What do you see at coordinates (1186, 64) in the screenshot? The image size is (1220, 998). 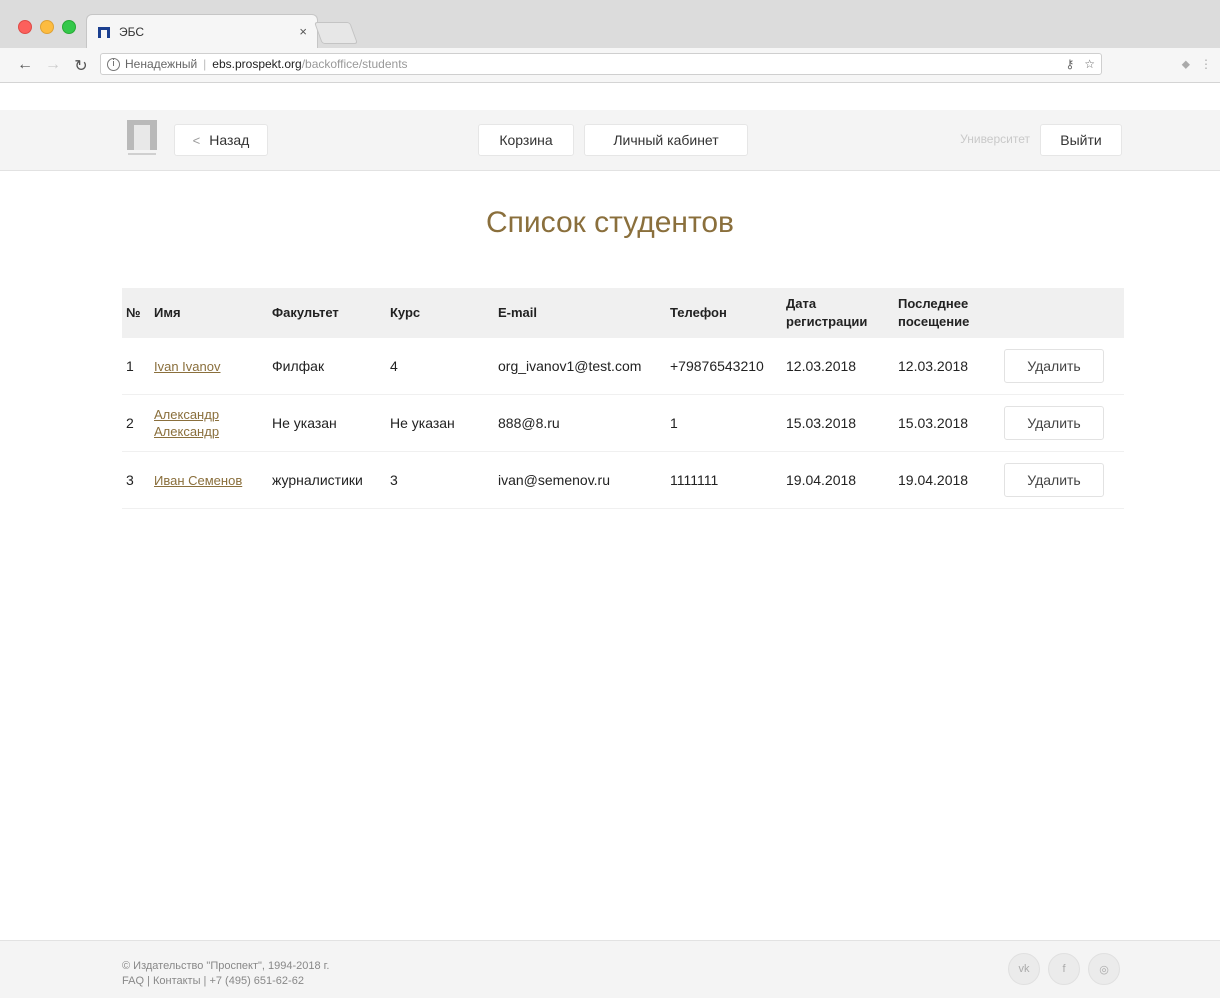 I see `extension-icon: ⬥` at bounding box center [1186, 64].